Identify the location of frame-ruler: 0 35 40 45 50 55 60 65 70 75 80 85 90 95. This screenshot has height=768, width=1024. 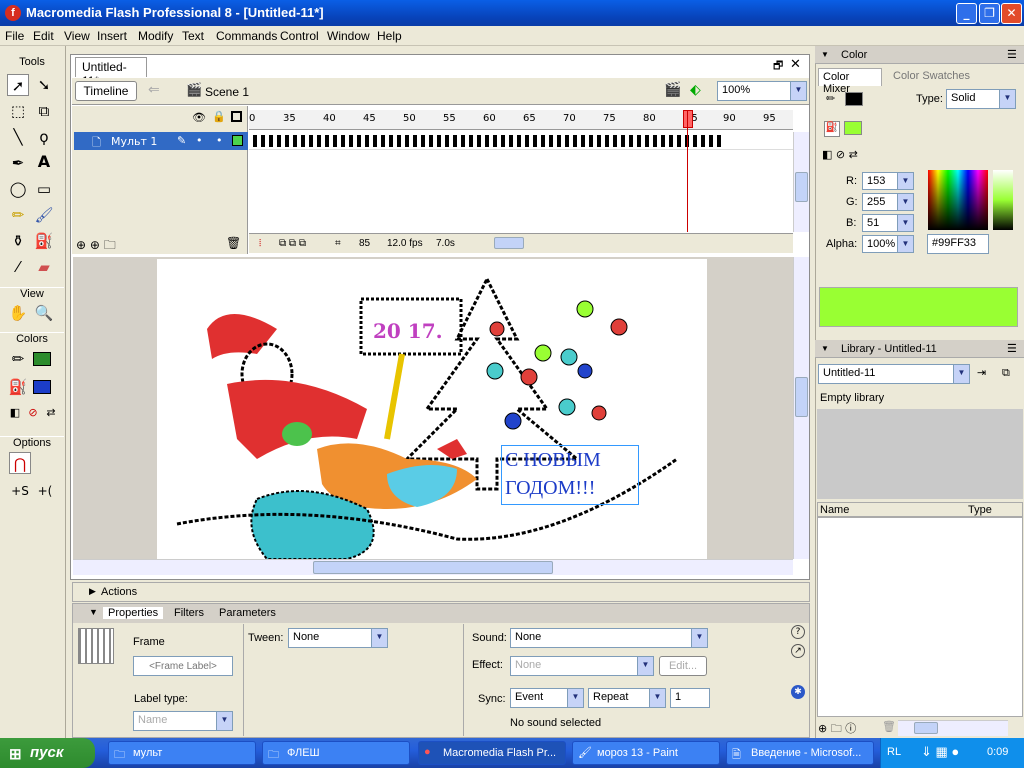
(521, 120).